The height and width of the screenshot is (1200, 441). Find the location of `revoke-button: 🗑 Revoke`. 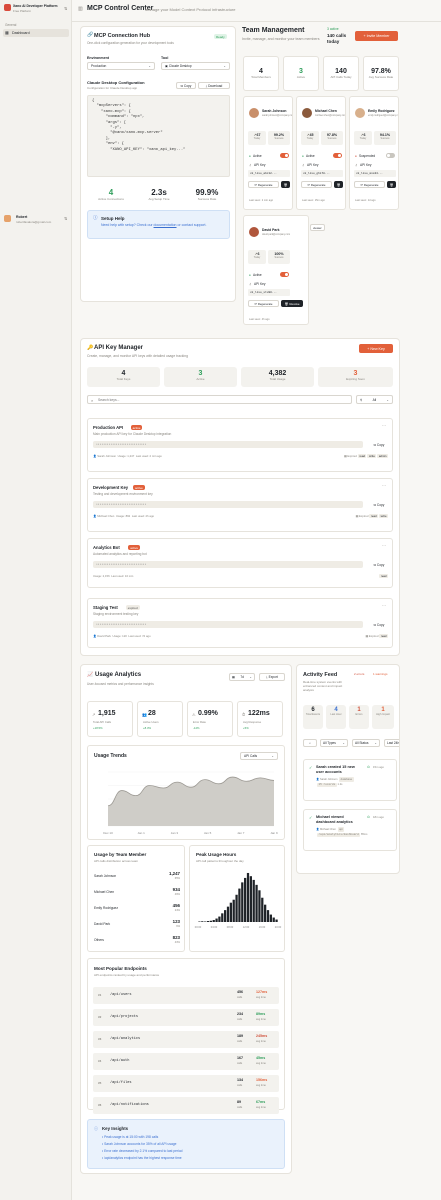

revoke-button: 🗑 Revoke is located at coordinates (292, 303).